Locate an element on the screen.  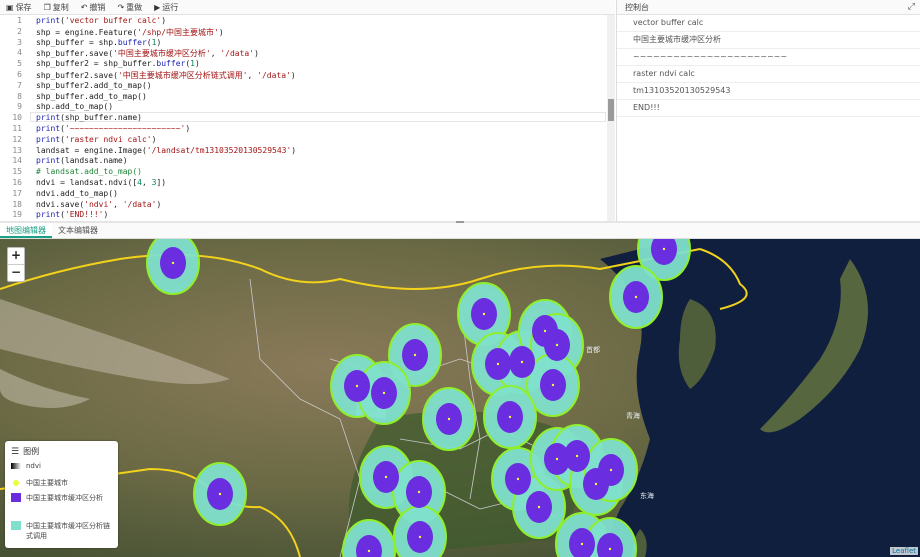
code-line: print('vector buffer calc') is located at coordinates (101, 20).